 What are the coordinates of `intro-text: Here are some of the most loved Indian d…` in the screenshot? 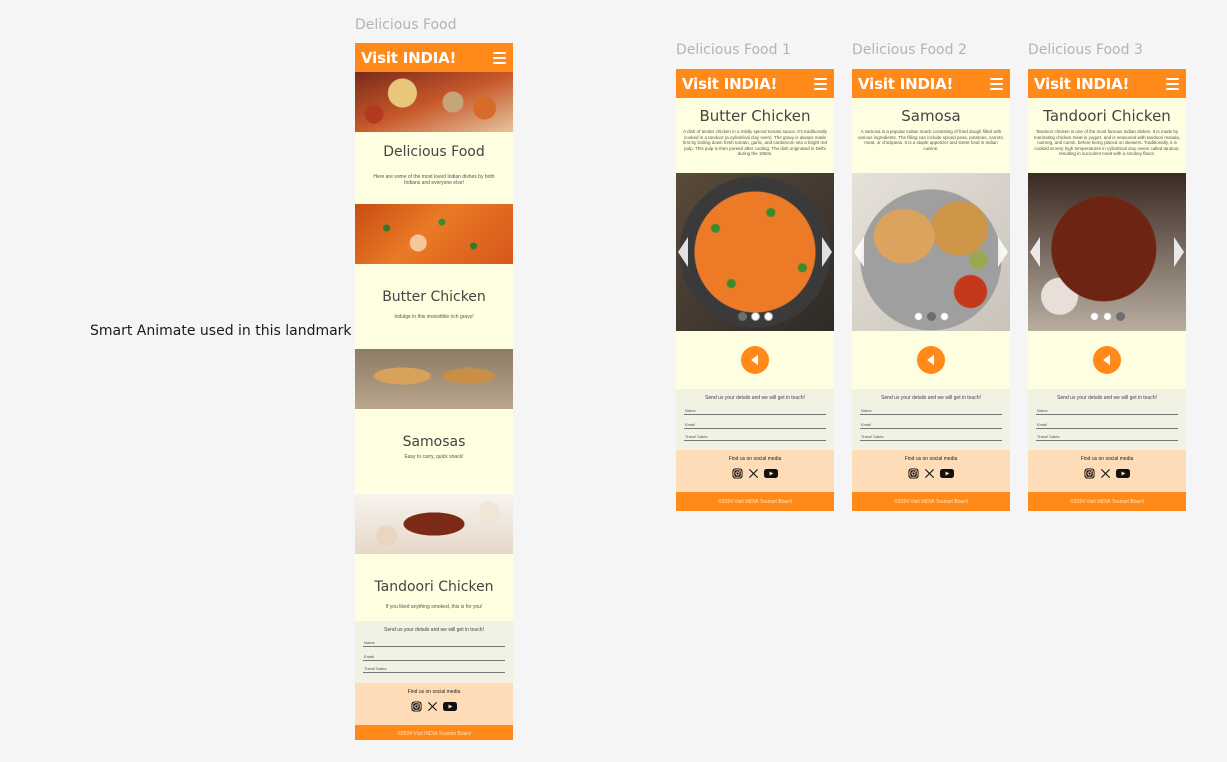 It's located at (434, 180).